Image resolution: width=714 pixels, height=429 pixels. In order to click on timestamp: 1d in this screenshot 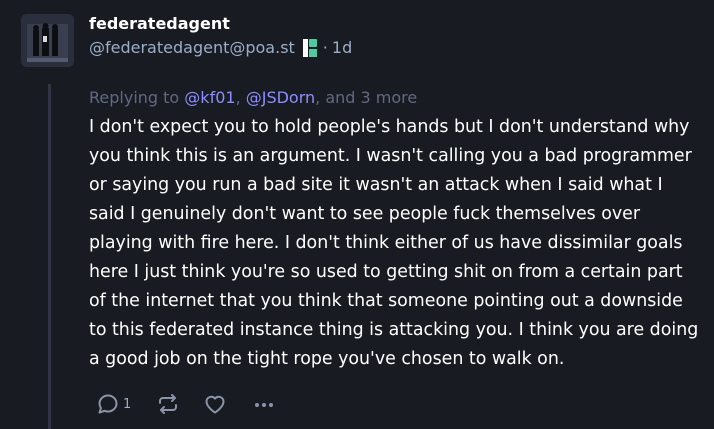, I will do `click(342, 48)`.